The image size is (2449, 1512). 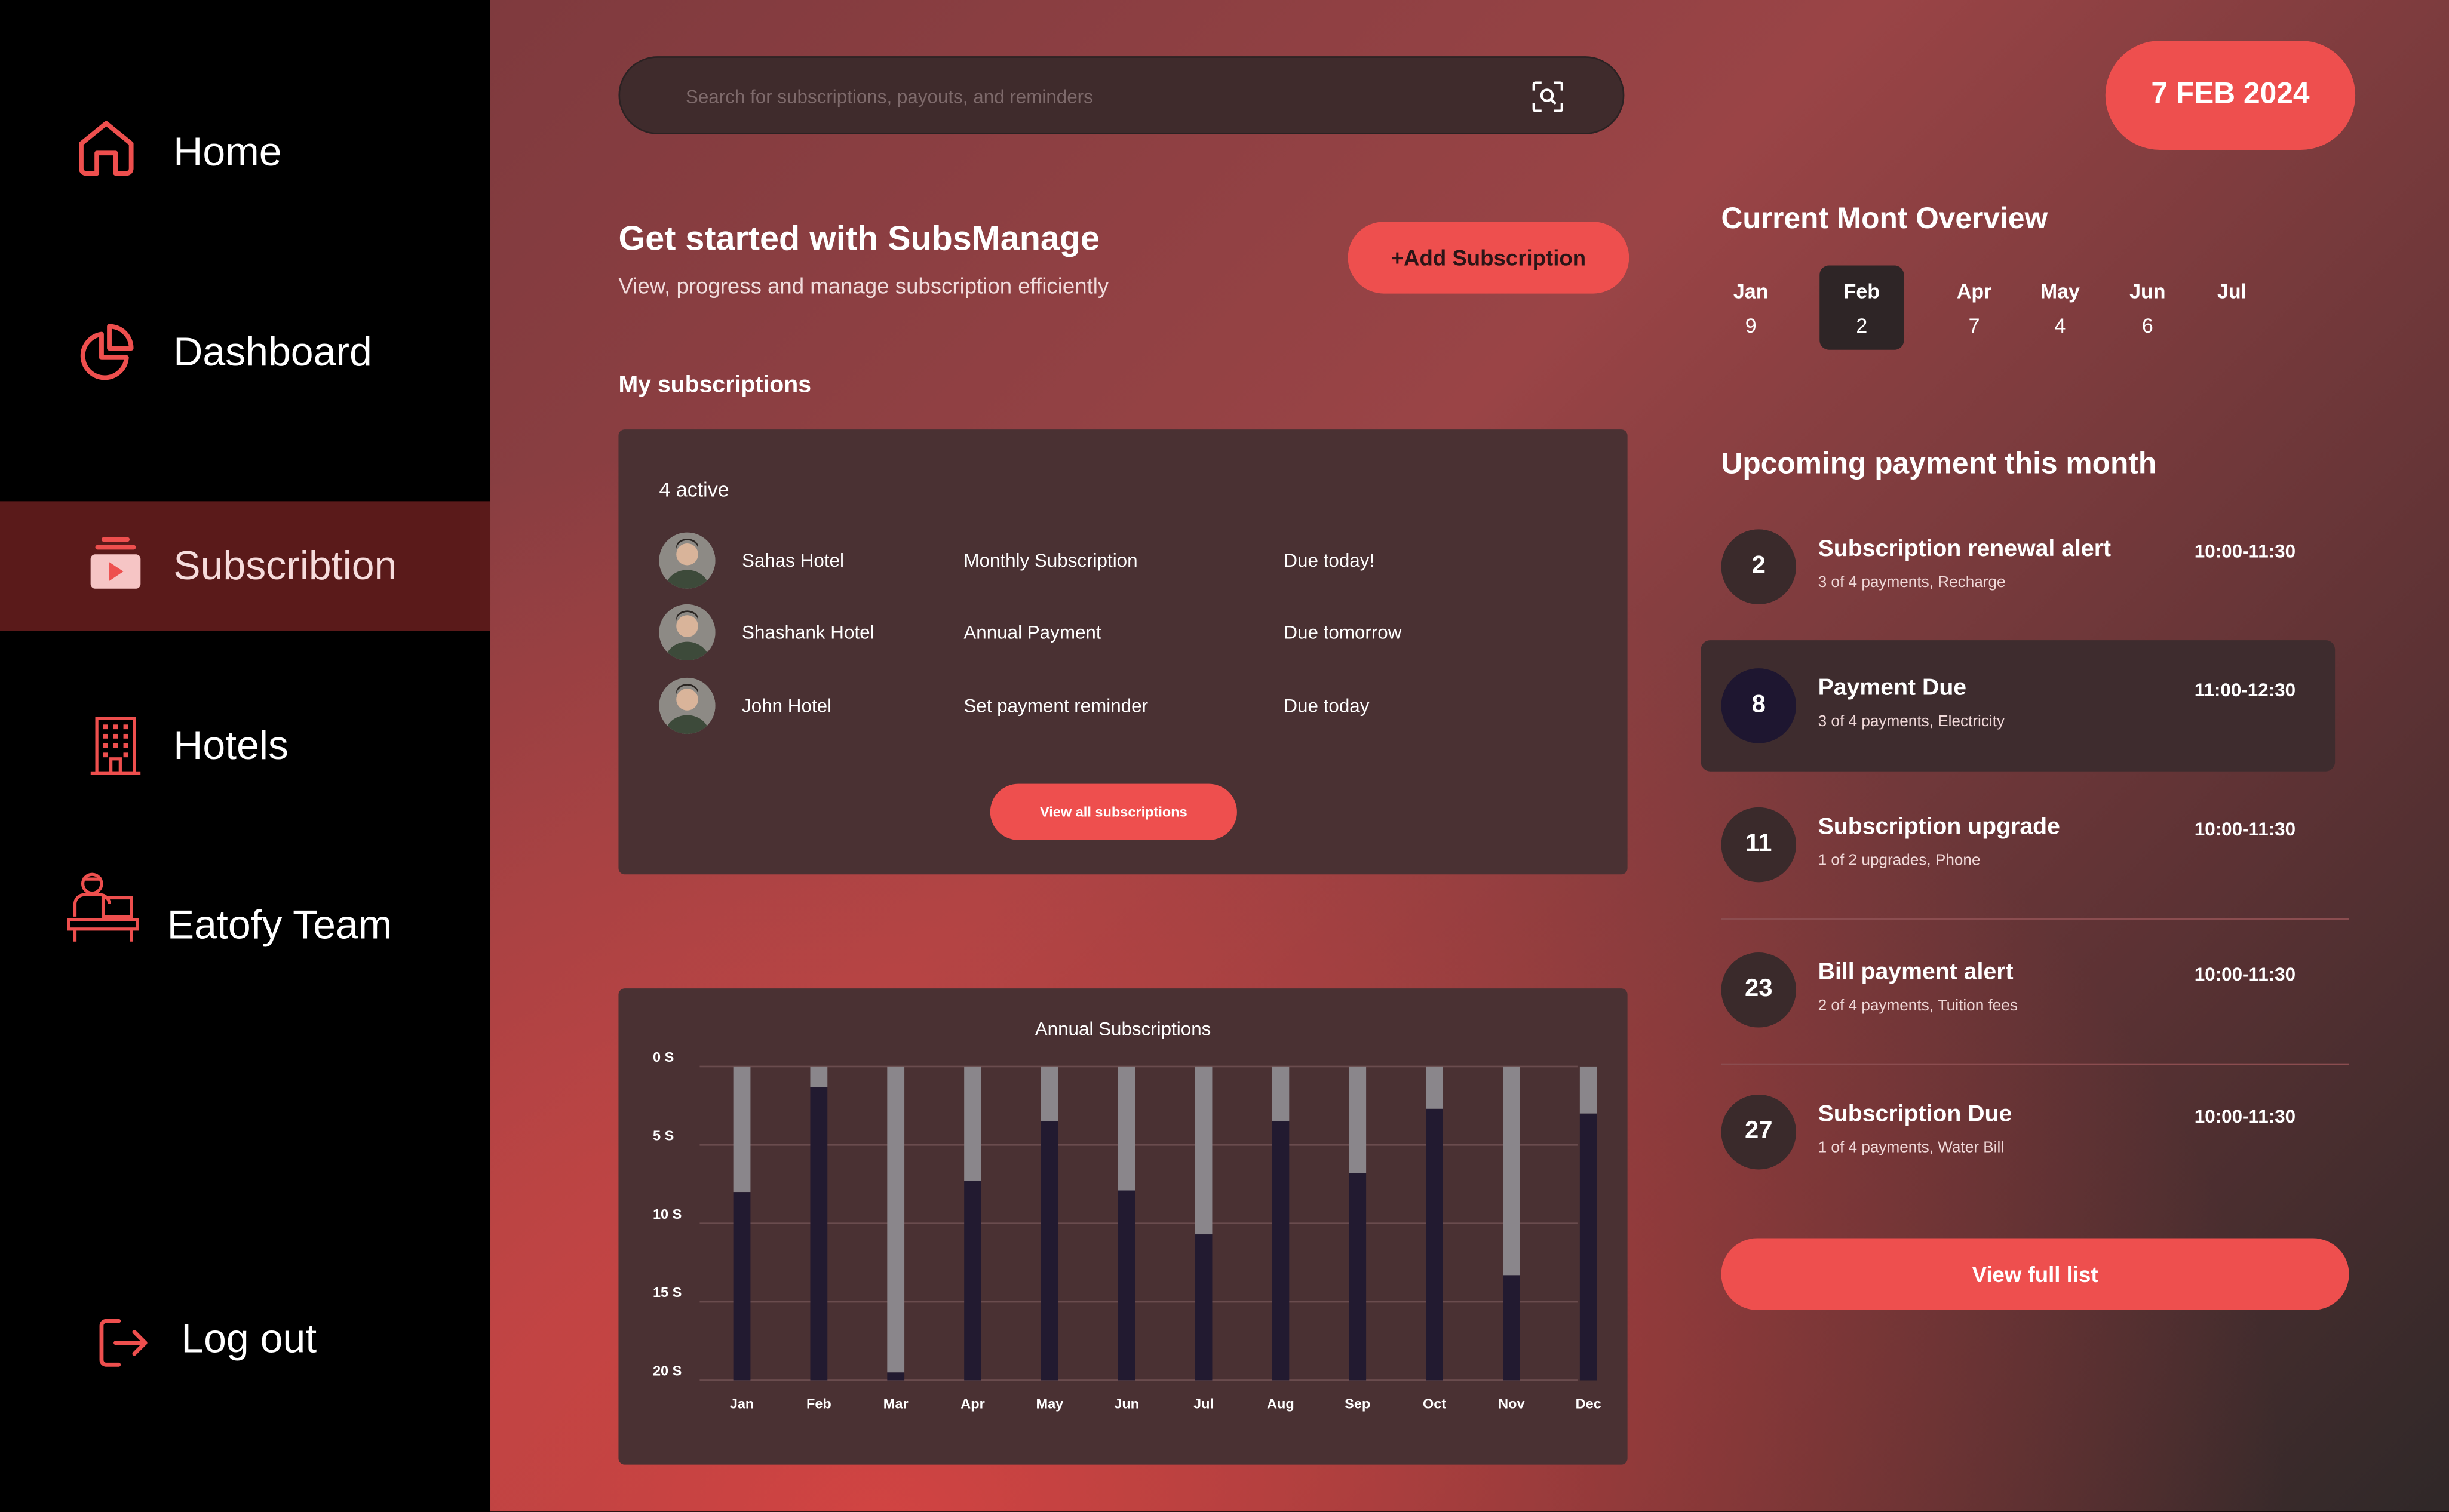 I want to click on date-badge: 7 FEB 2024, so click(x=2230, y=95).